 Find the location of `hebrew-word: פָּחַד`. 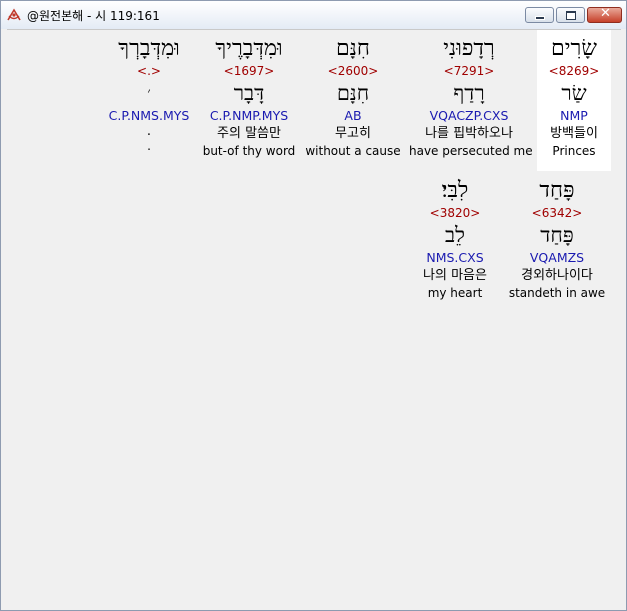

hebrew-word: פָּחַד is located at coordinates (557, 190).